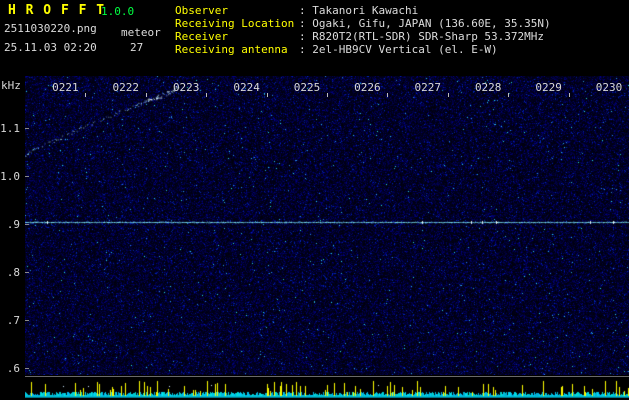 The height and width of the screenshot is (400, 629). I want to click on time-tick-label: 0224, so click(246, 87).